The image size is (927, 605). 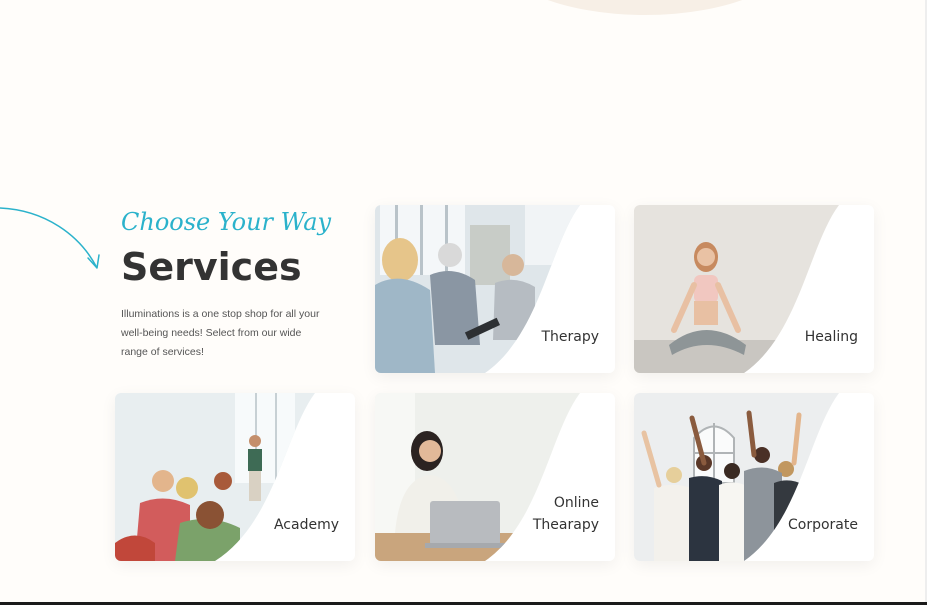 What do you see at coordinates (235, 477) in the screenshot?
I see `service-card-academy: Academy` at bounding box center [235, 477].